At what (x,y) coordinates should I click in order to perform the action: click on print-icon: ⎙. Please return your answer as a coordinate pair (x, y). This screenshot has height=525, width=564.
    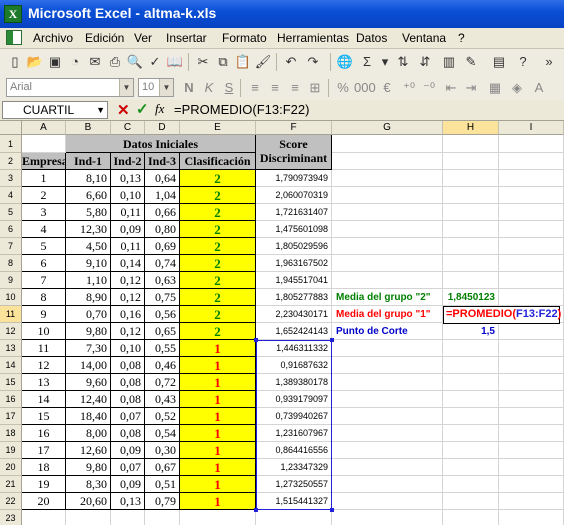
    Looking at the image, I should click on (115, 62).